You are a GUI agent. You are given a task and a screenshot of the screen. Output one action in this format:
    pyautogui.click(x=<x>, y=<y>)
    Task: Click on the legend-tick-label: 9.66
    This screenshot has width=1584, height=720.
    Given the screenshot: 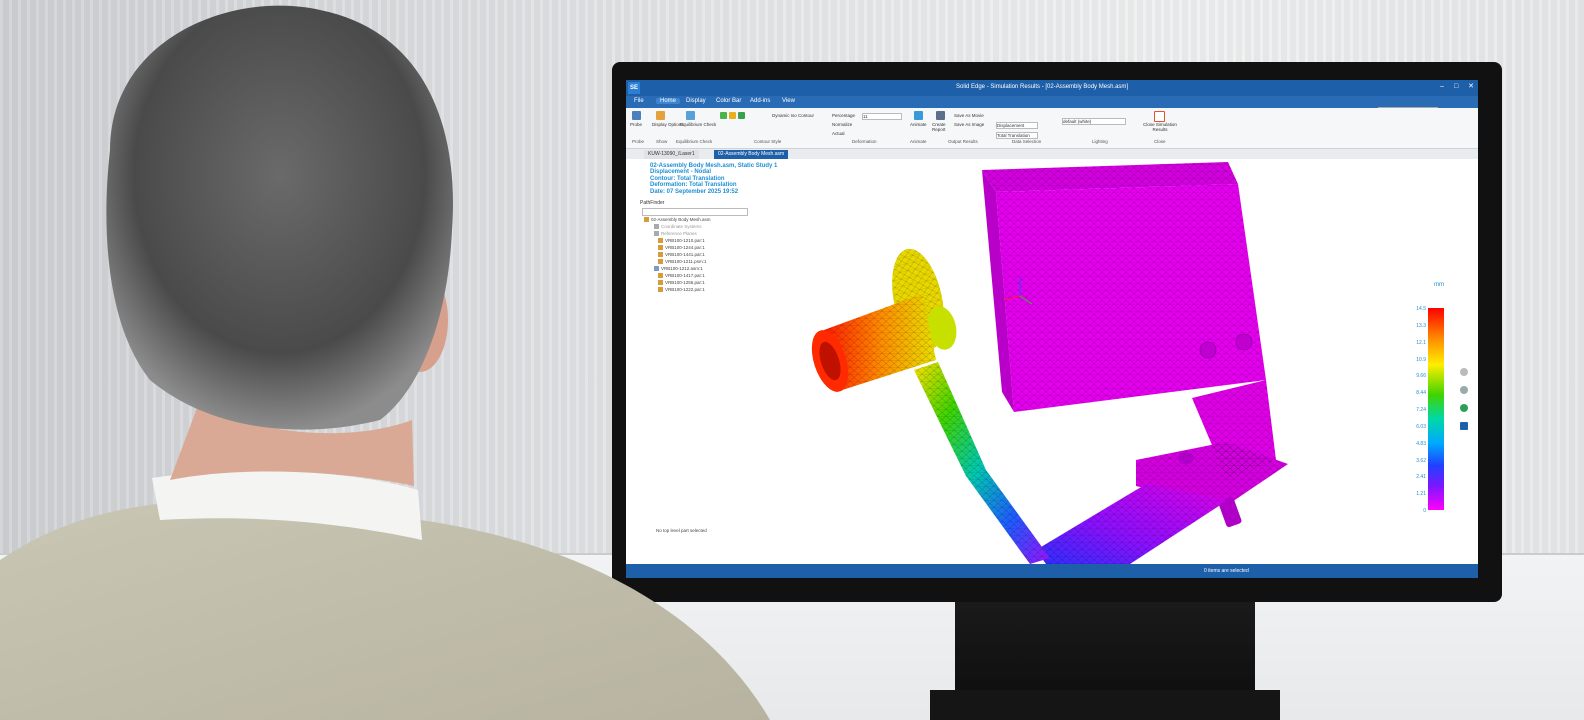 What is the action you would take?
    pyautogui.click(x=1421, y=376)
    